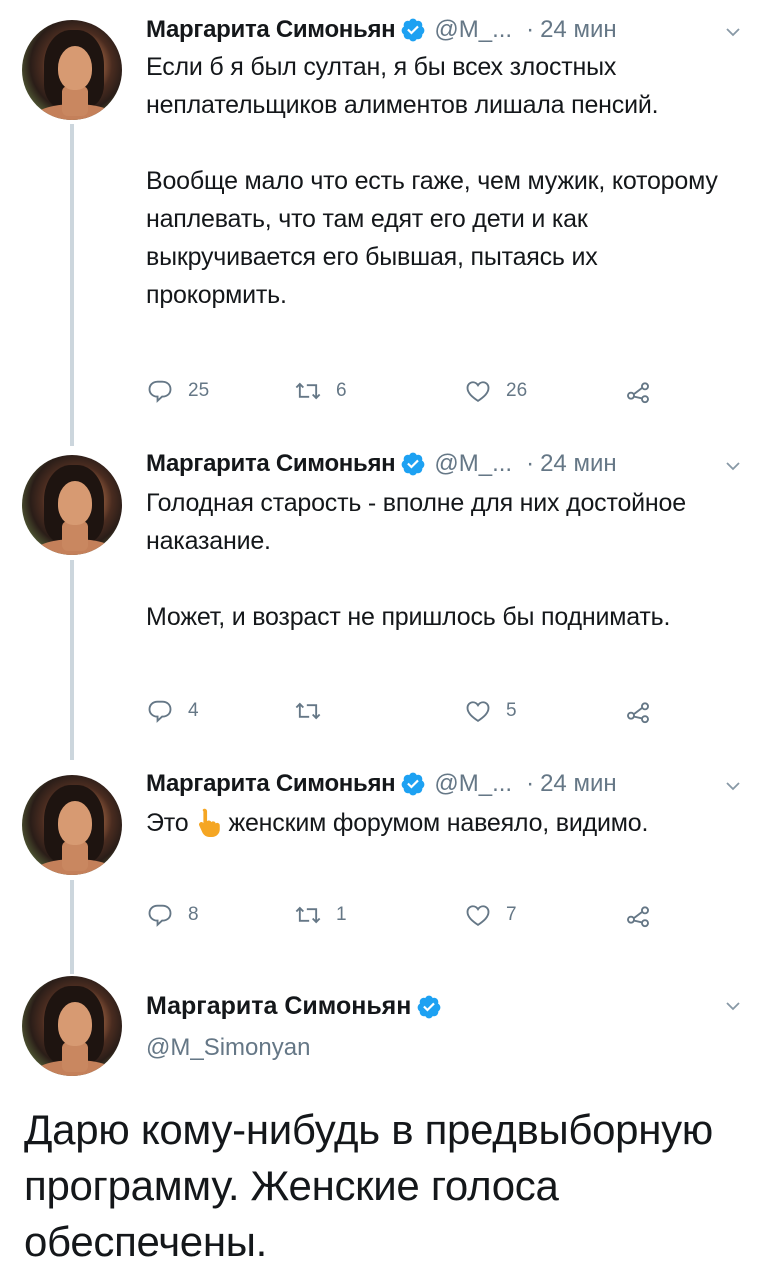 This screenshot has height=1279, width=767. What do you see at coordinates (193, 710) in the screenshot?
I see `reply-count: 4` at bounding box center [193, 710].